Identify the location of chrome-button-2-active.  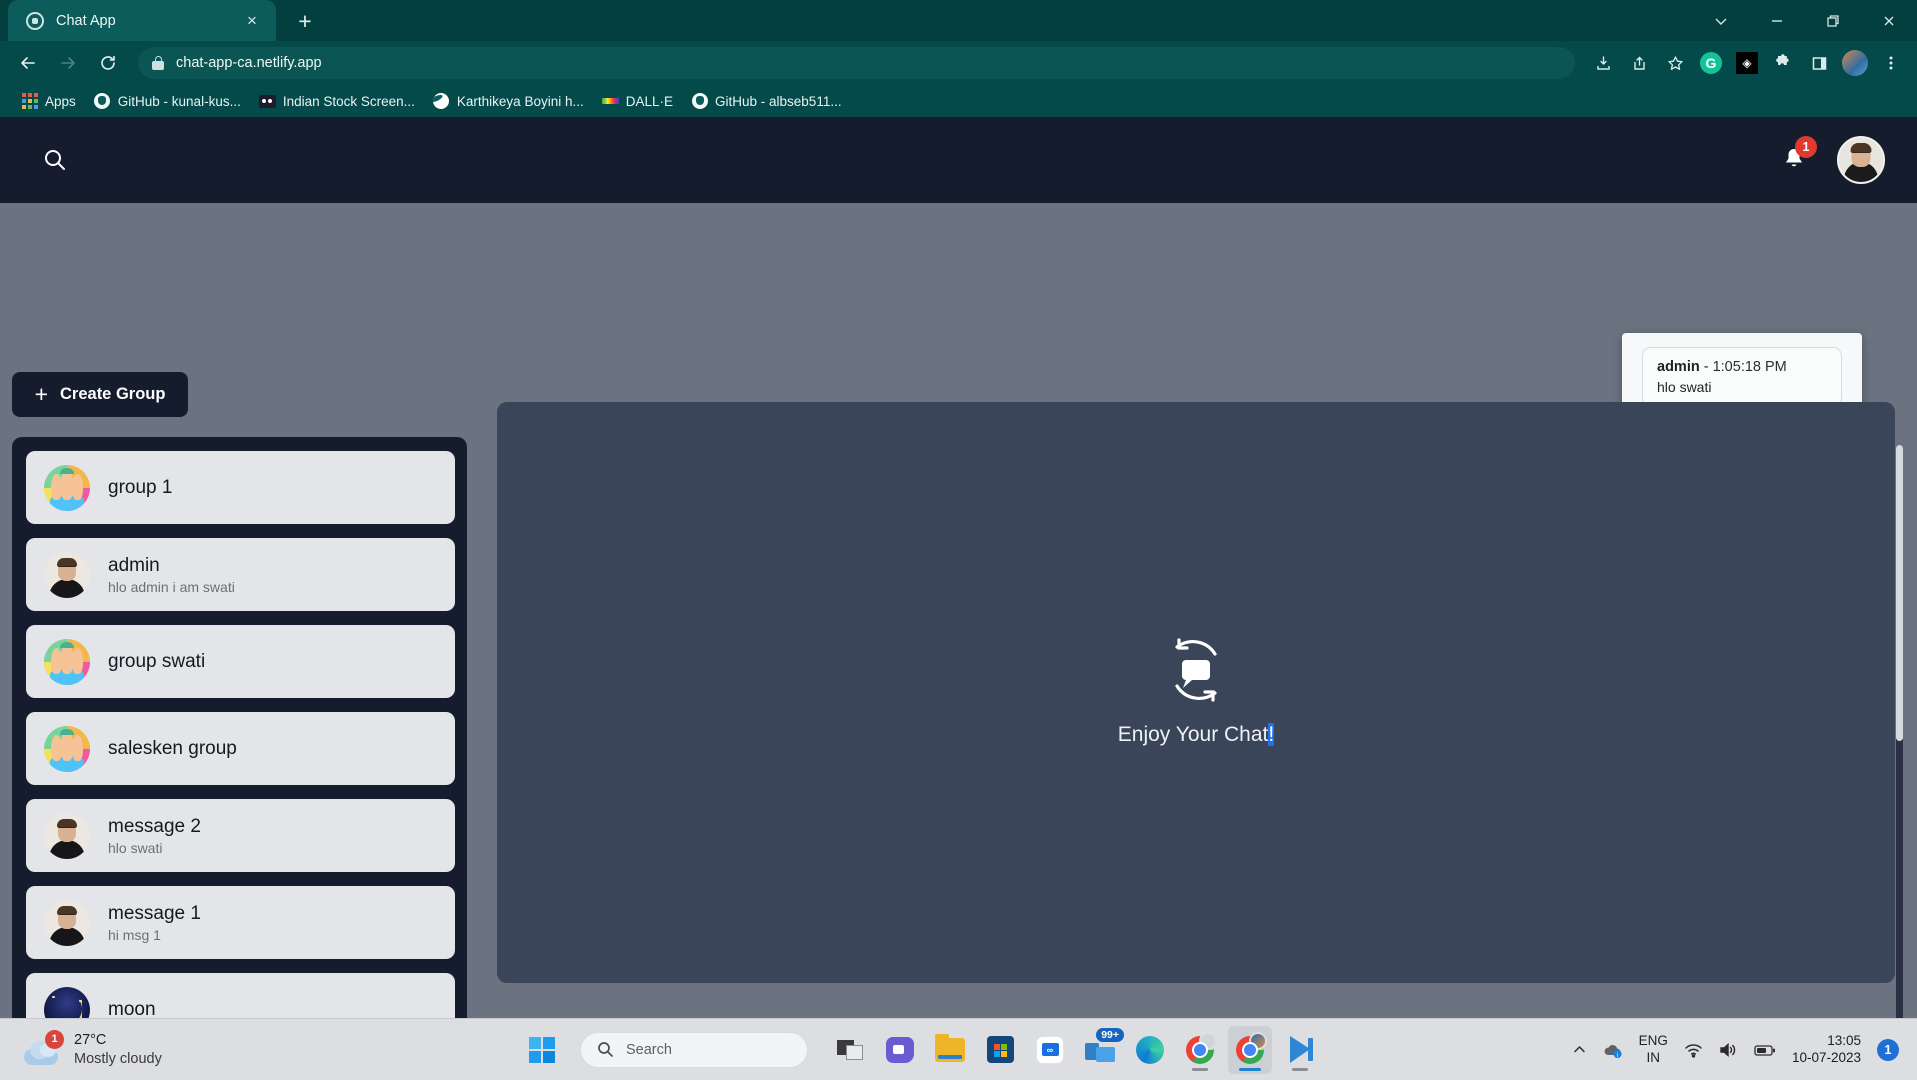
(1250, 1049).